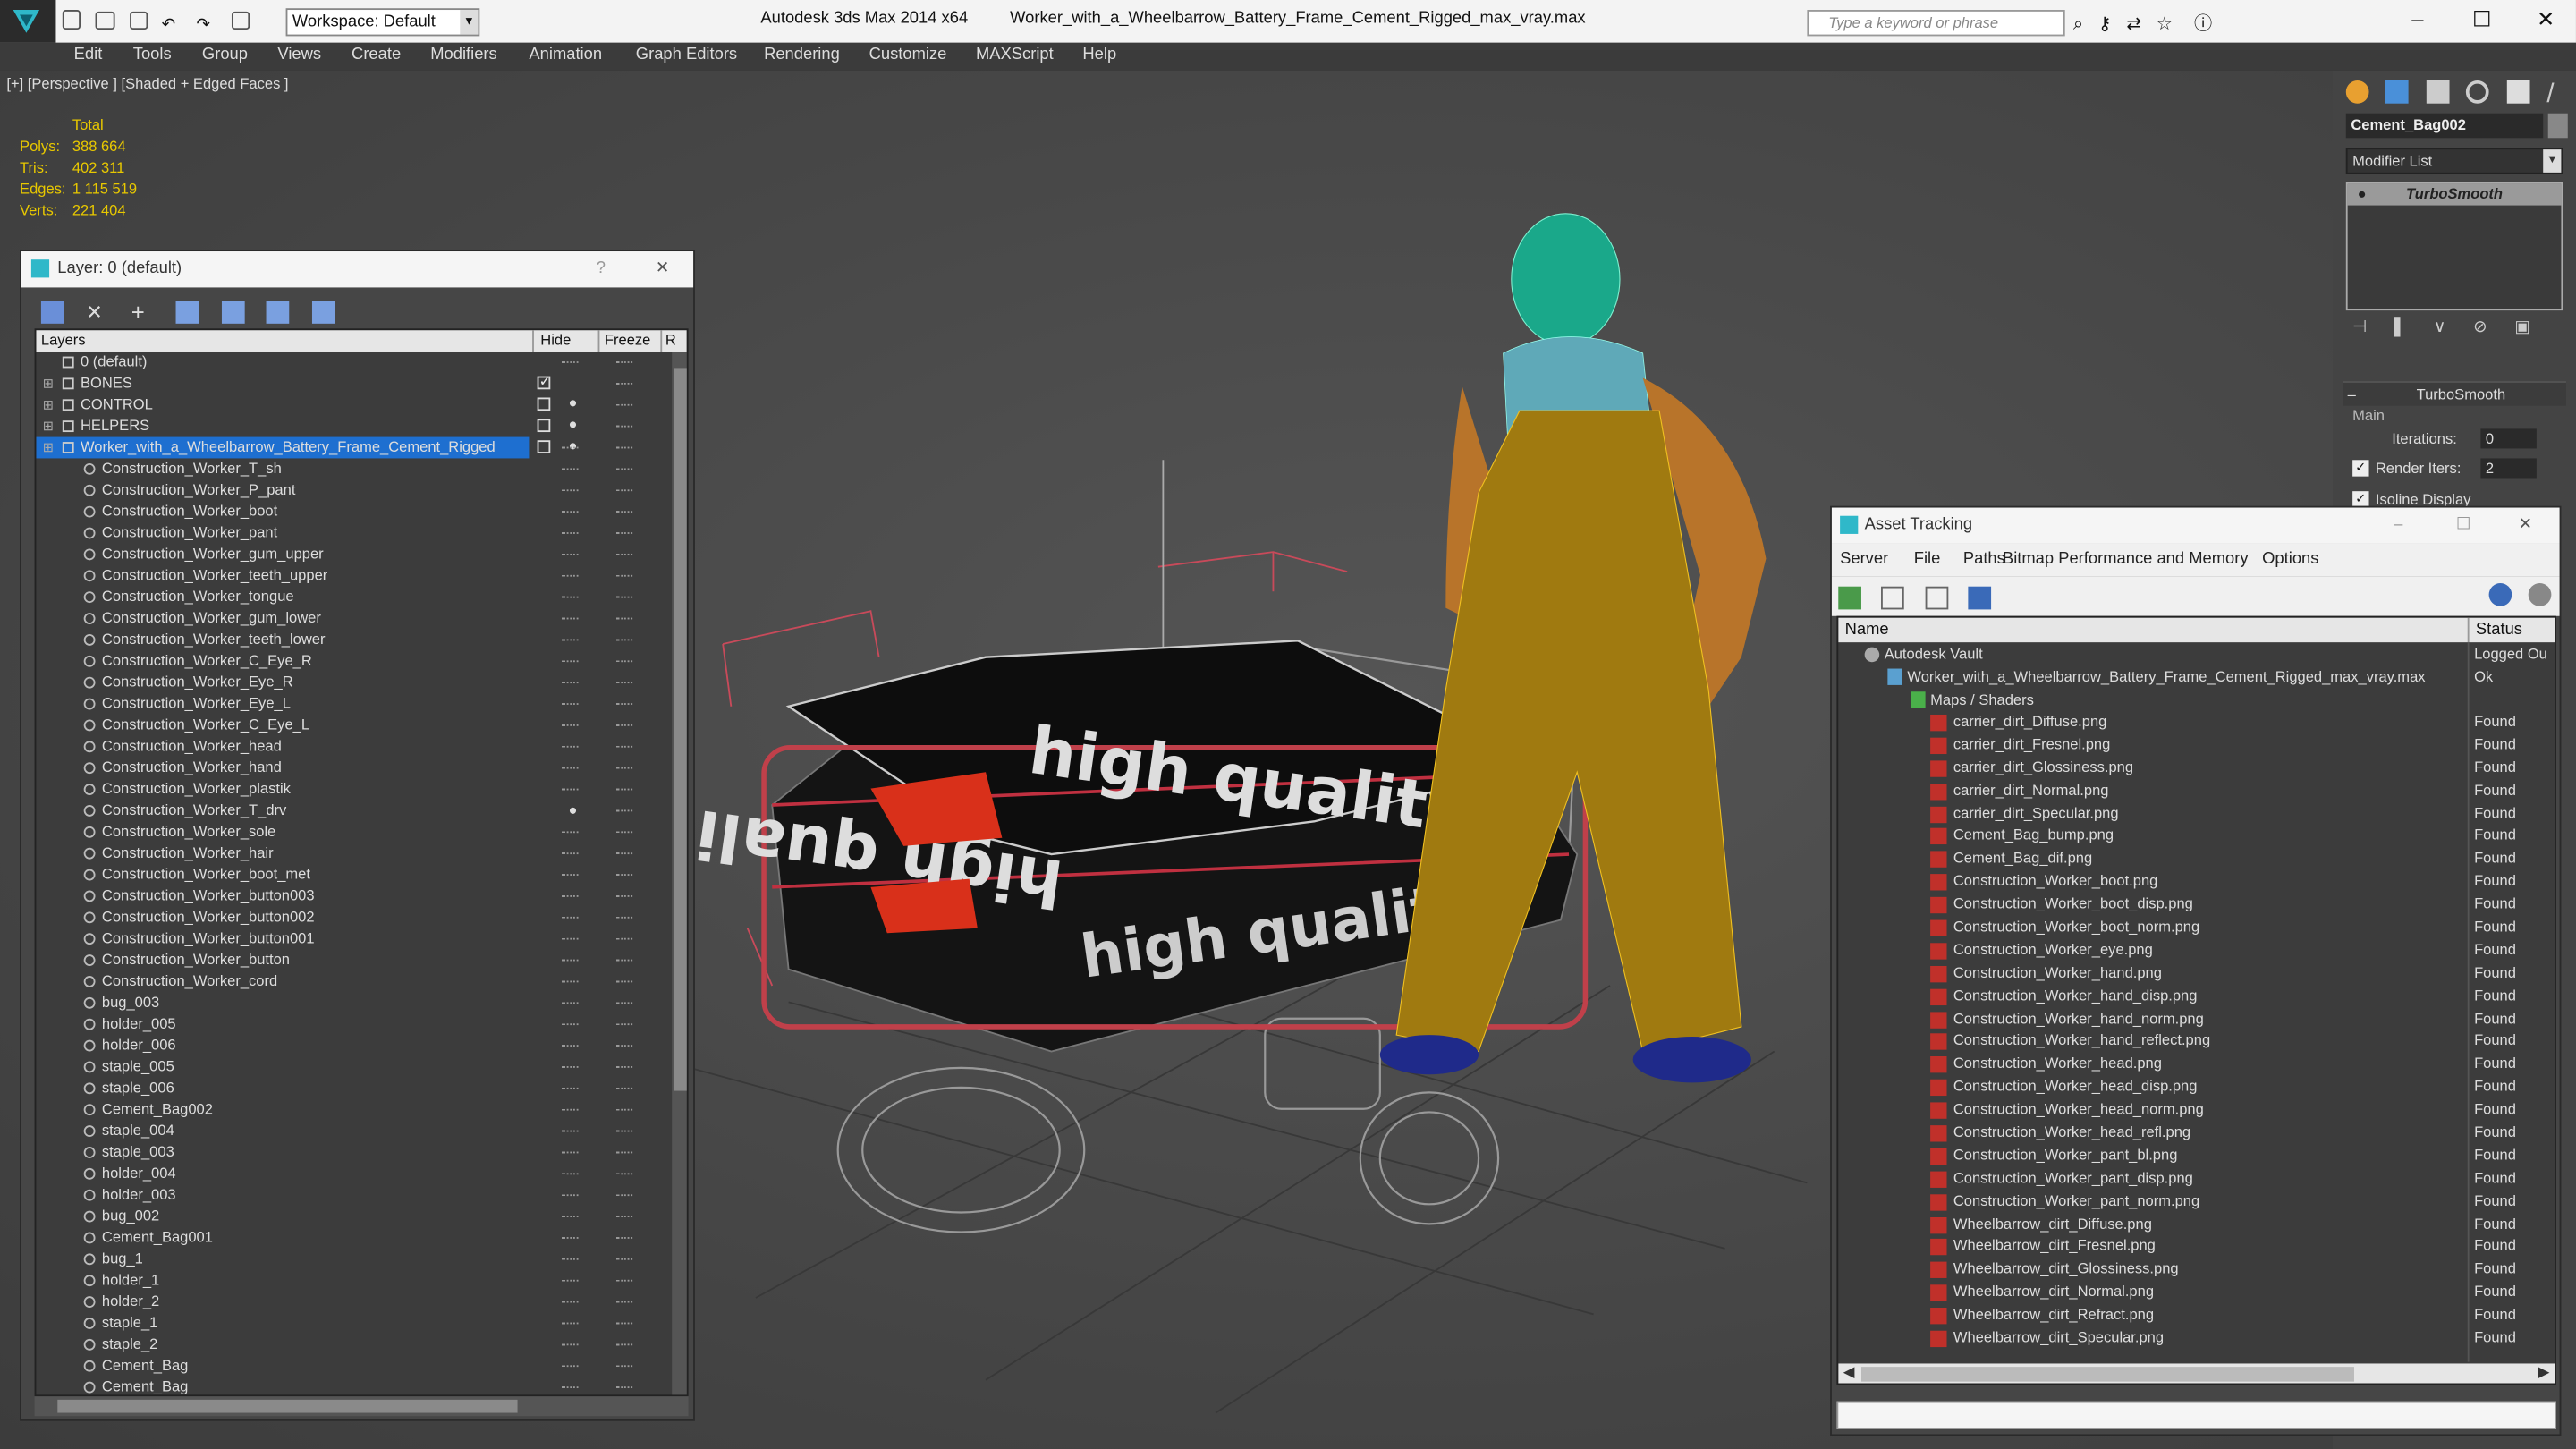 The height and width of the screenshot is (1449, 2576). Describe the element at coordinates (2196, 837) in the screenshot. I see `asset-row: Cement_Bag_bump.png Found` at that location.